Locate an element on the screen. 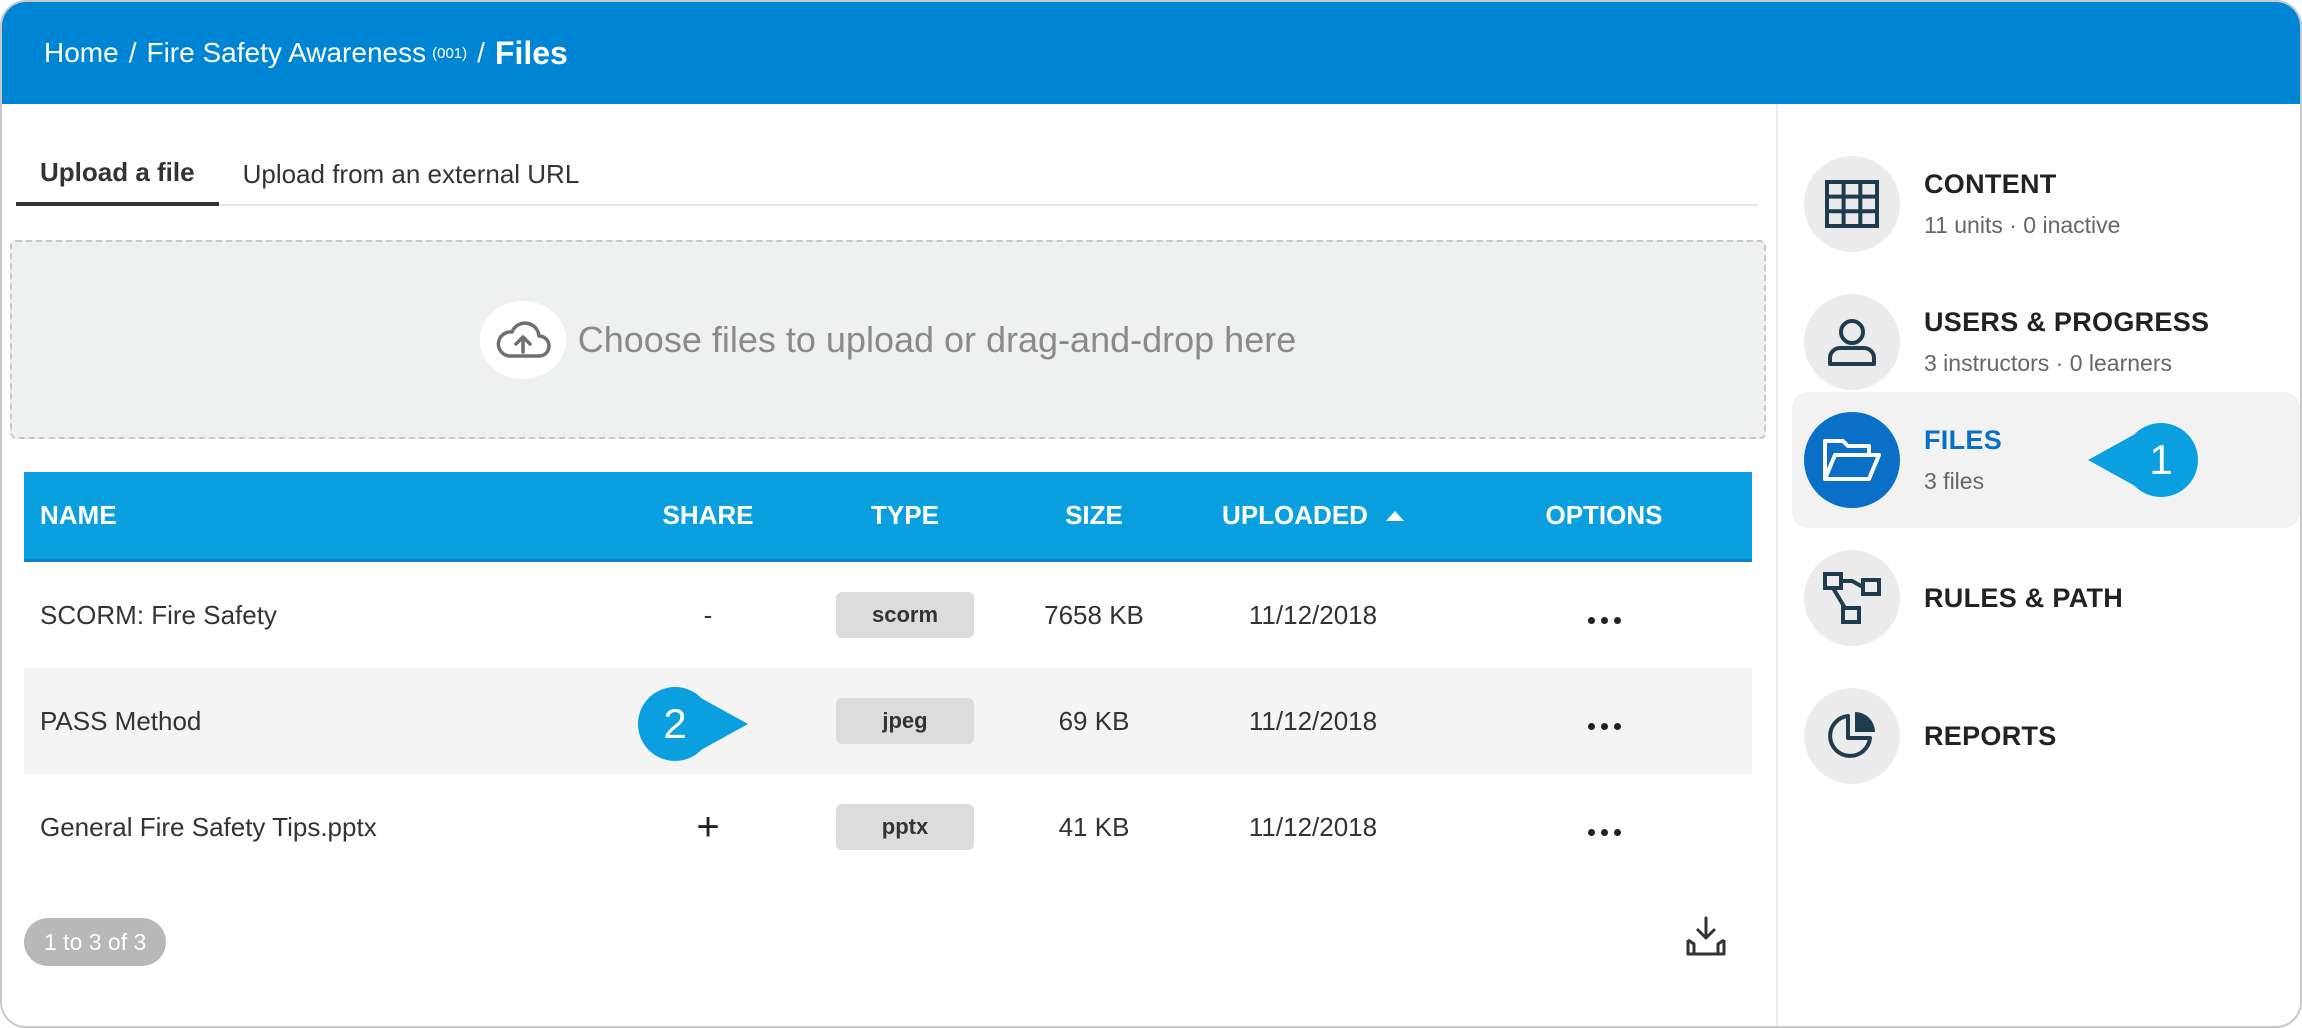 The width and height of the screenshot is (2302, 1028). flow-path-icon is located at coordinates (1852, 598).